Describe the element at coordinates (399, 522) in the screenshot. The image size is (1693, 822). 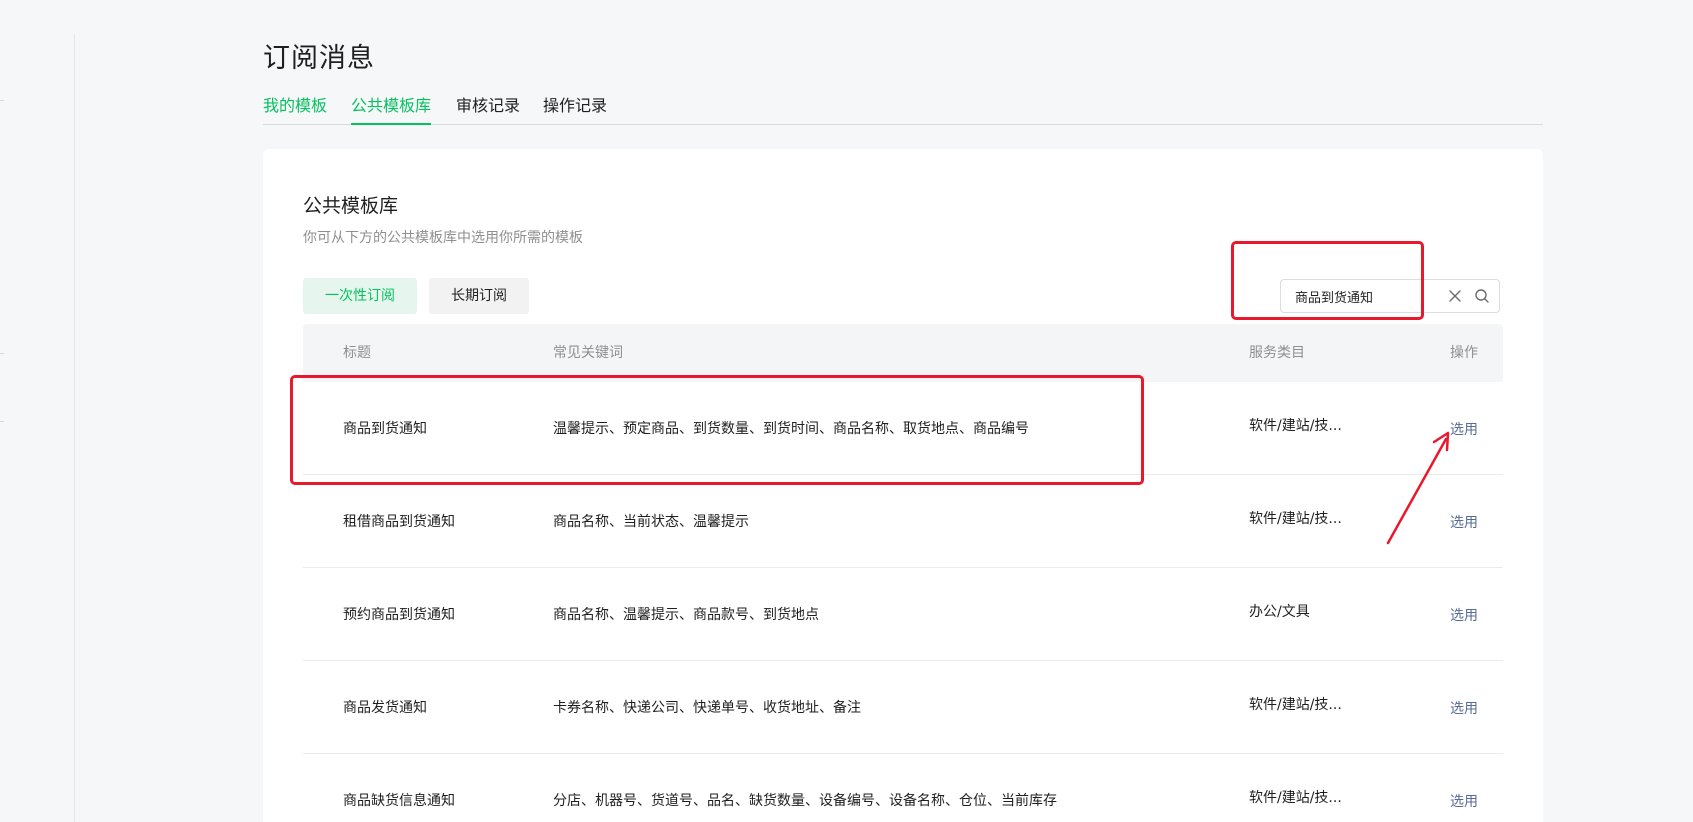
I see `row-title: 租借商品到货通知` at that location.